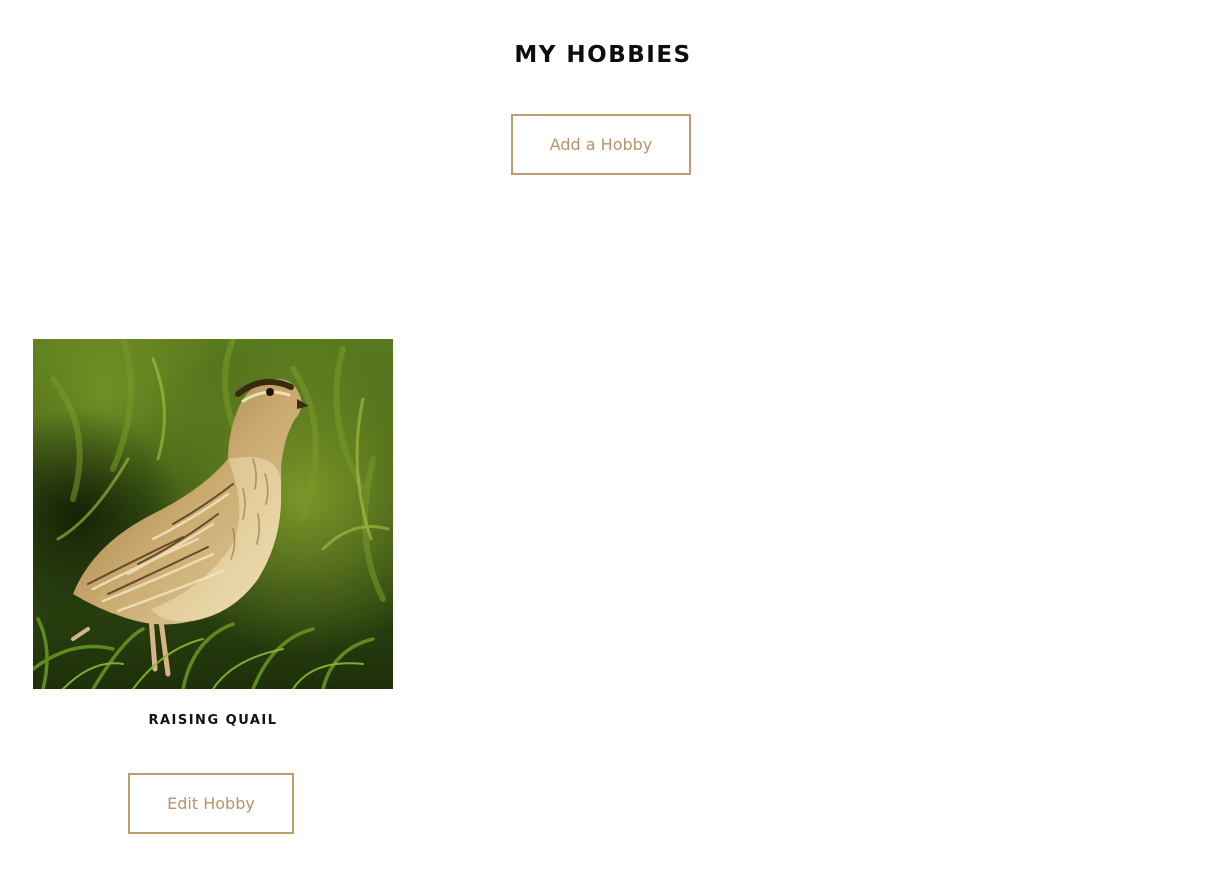  Describe the element at coordinates (213, 720) in the screenshot. I see `hobby-title: RAISING QUAIL` at that location.